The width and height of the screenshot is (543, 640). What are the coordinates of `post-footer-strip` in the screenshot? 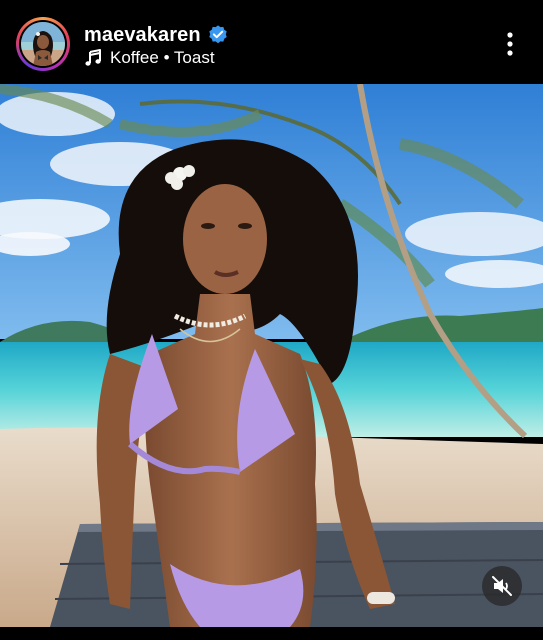 It's located at (271, 633).